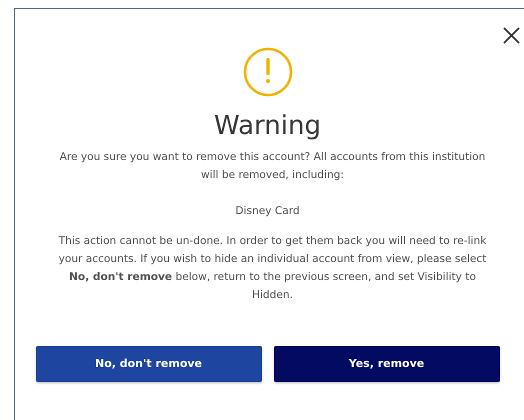 The image size is (524, 420). I want to click on account-name: Disney Card, so click(267, 212).